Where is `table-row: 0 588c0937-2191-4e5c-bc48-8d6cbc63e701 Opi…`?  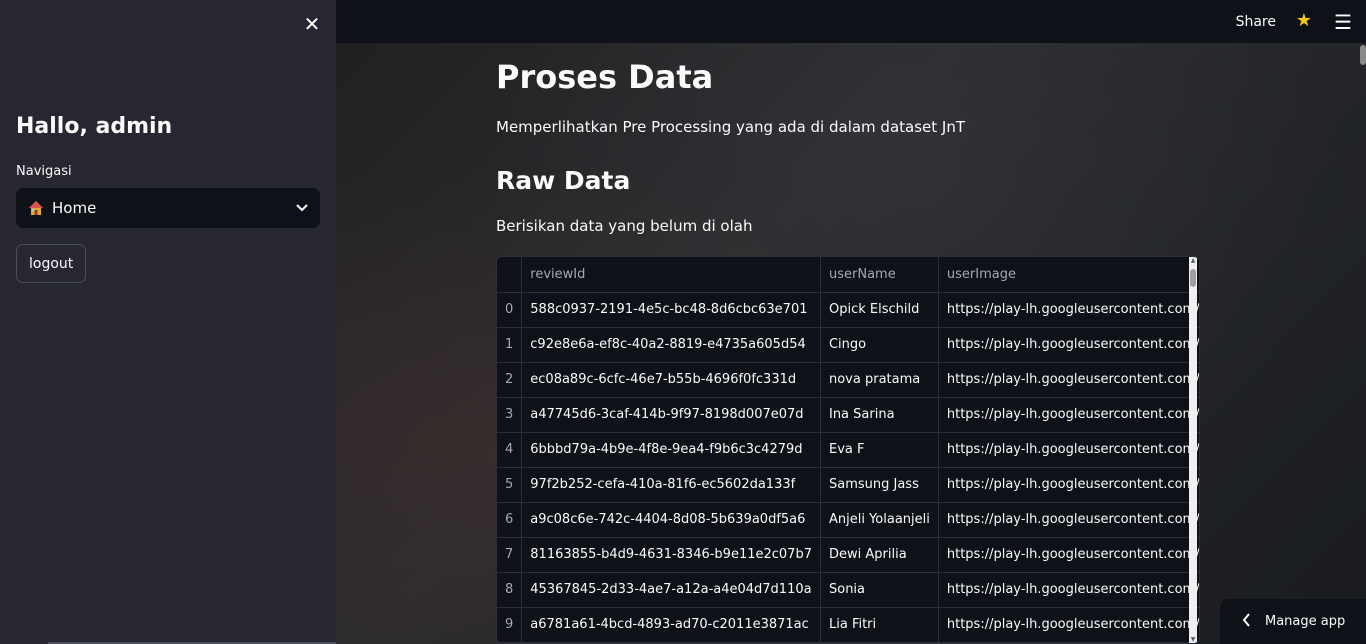 table-row: 0 588c0937-2191-4e5c-bc48-8d6cbc63e701 Opi… is located at coordinates (848, 310).